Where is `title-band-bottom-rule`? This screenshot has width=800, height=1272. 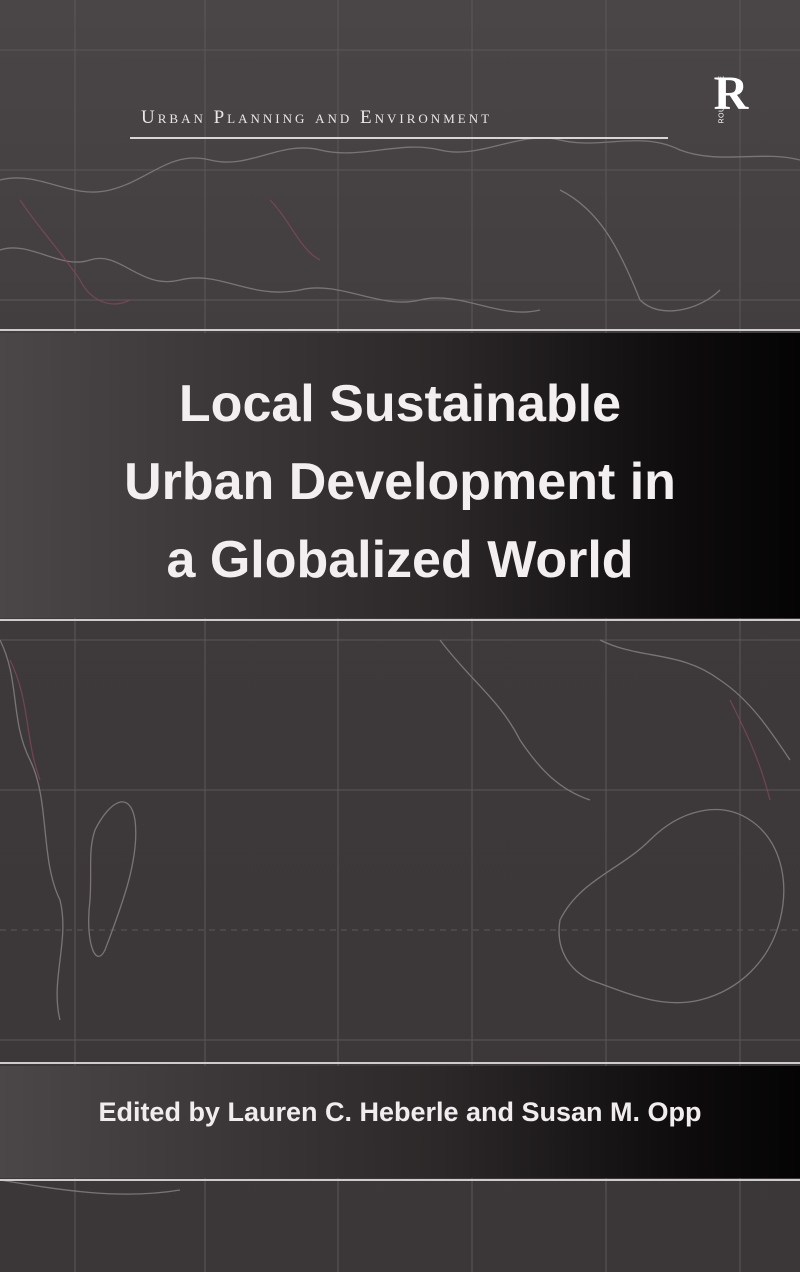 title-band-bottom-rule is located at coordinates (400, 620).